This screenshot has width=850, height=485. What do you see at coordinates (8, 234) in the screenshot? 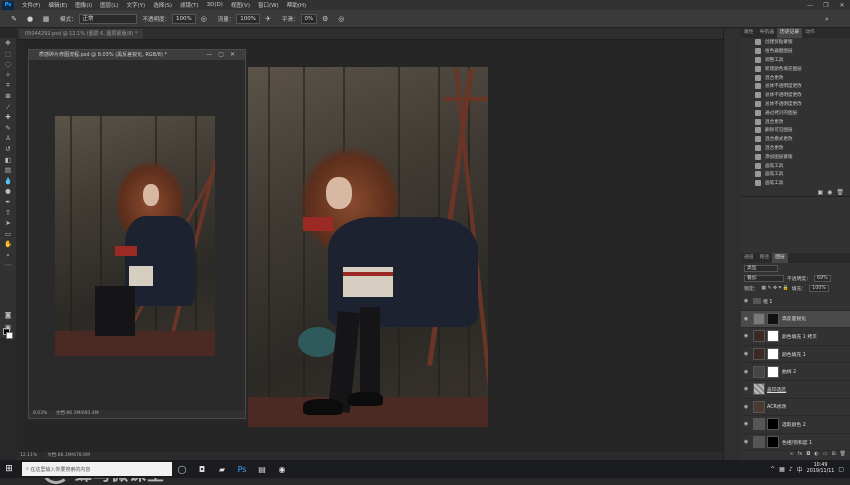
I see `shape-tool-icon: ▭` at bounding box center [8, 234].